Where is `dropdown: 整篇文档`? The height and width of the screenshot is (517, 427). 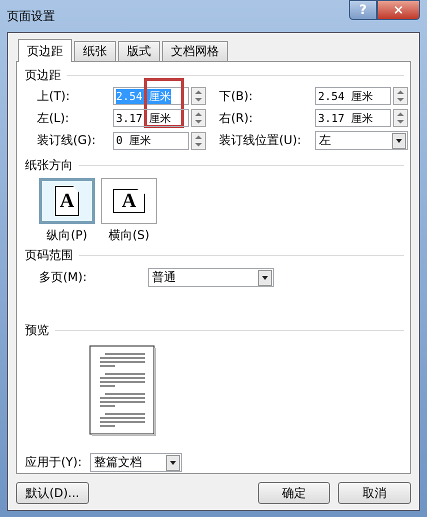 dropdown: 整篇文档 is located at coordinates (136, 462).